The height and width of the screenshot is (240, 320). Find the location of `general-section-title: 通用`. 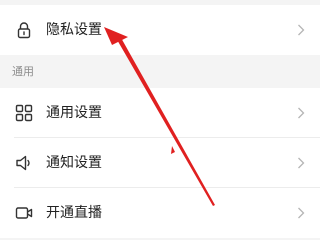

general-section-title: 通用 is located at coordinates (23, 71).